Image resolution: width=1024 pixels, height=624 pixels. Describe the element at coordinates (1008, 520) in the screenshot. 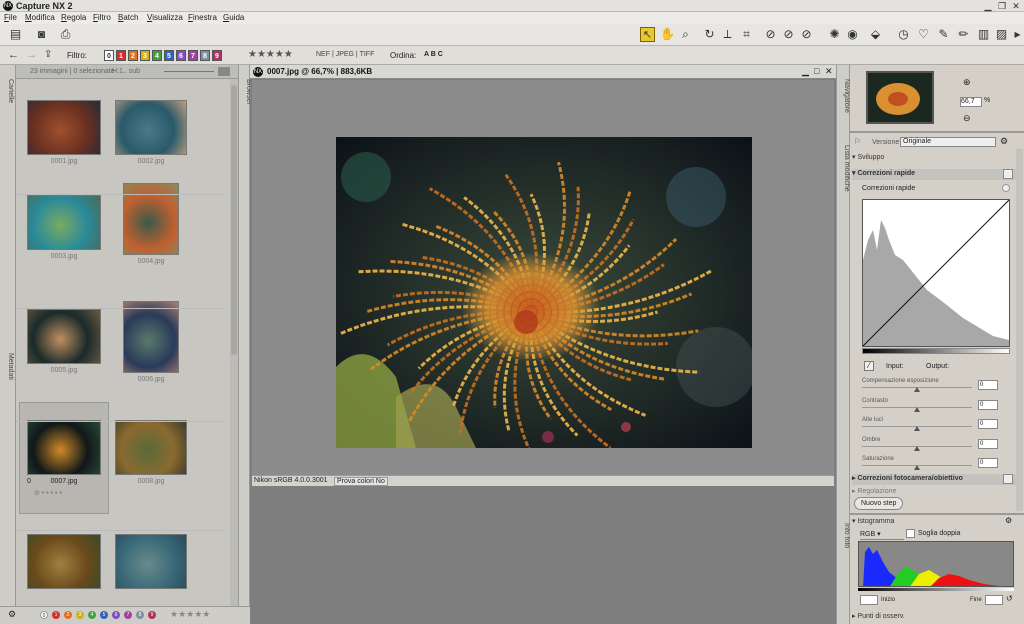

I see `histogram-settings-icon: ⚙` at that location.